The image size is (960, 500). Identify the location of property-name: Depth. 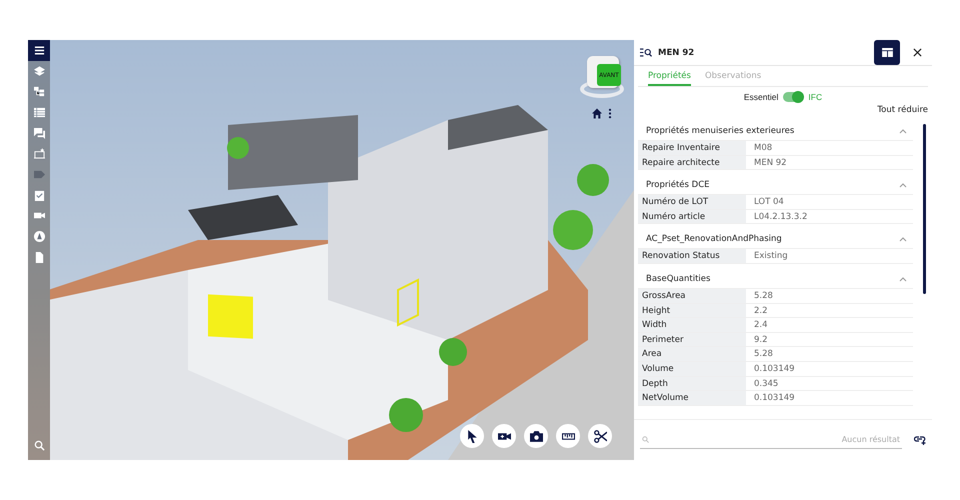
(692, 383).